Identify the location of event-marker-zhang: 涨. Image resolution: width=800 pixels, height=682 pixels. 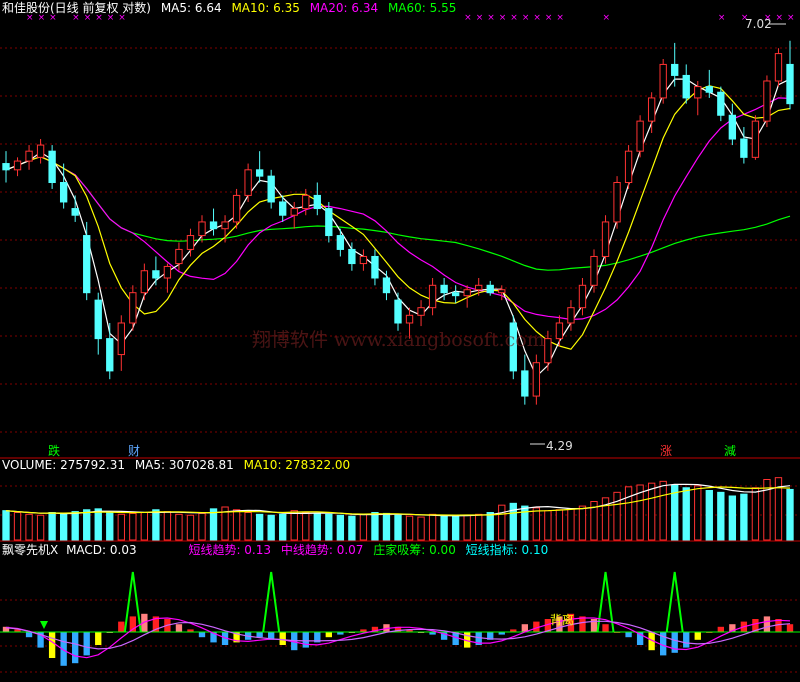
(666, 450).